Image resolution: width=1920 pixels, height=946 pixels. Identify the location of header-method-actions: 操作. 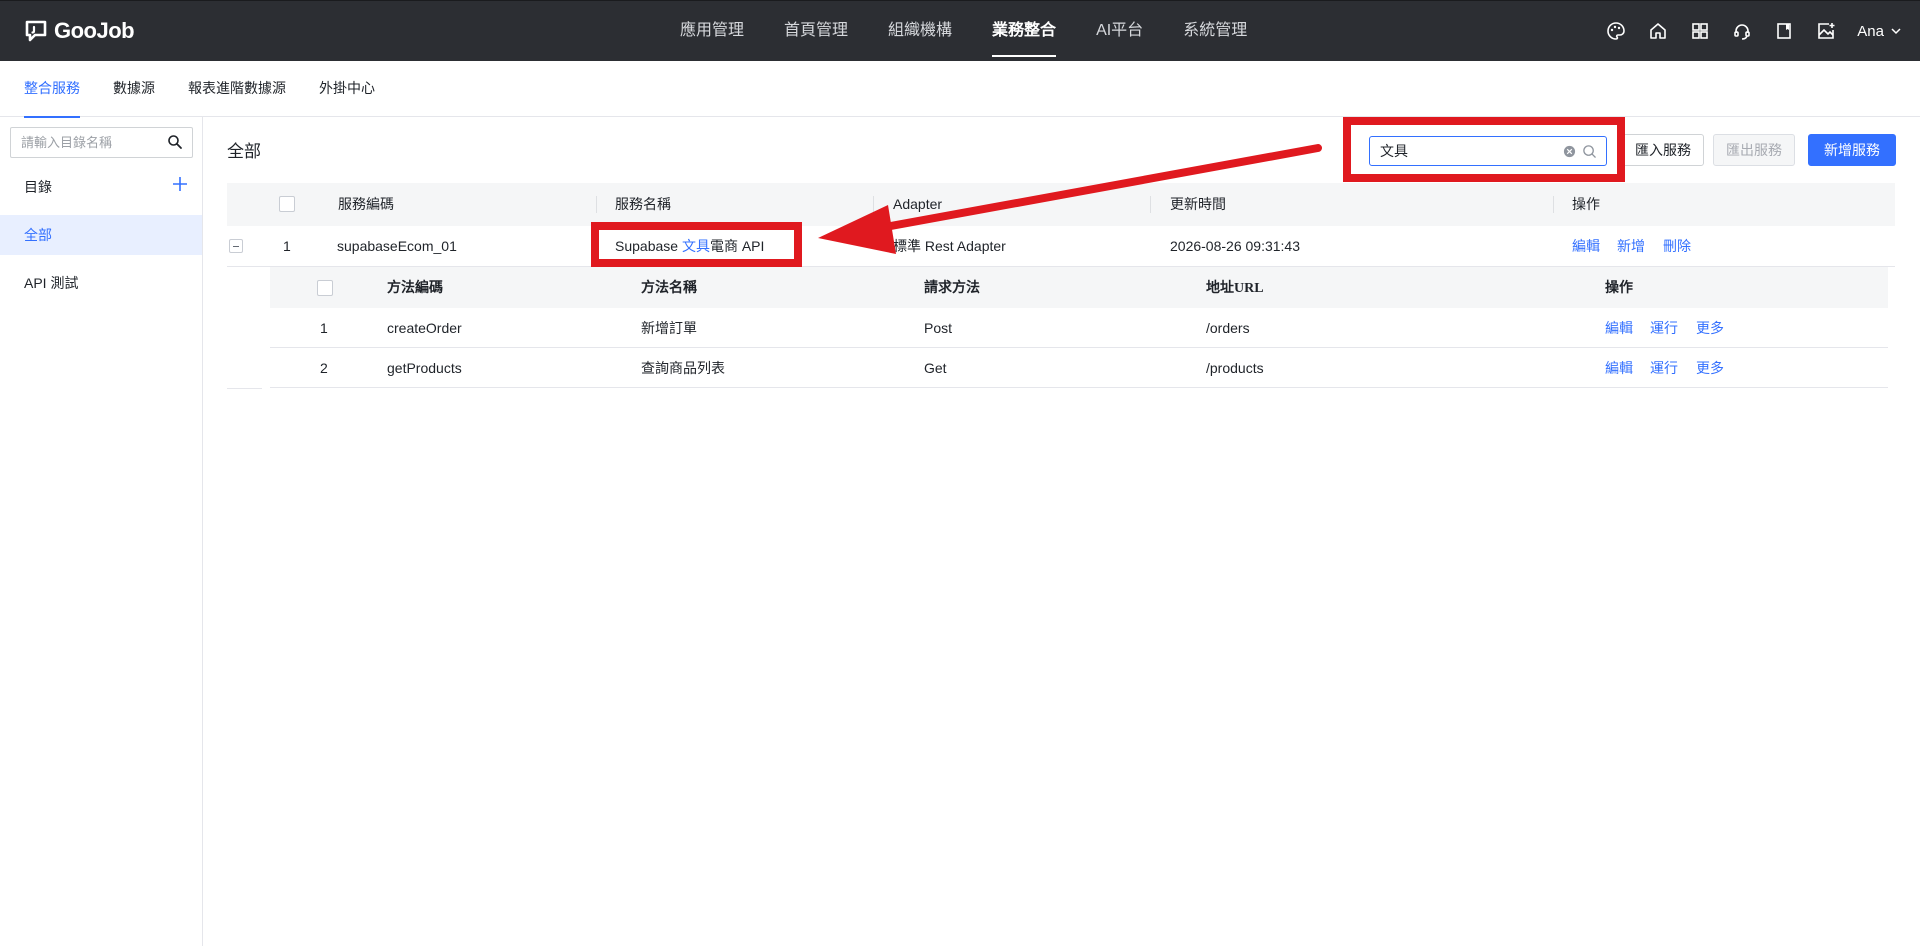
(1619, 288).